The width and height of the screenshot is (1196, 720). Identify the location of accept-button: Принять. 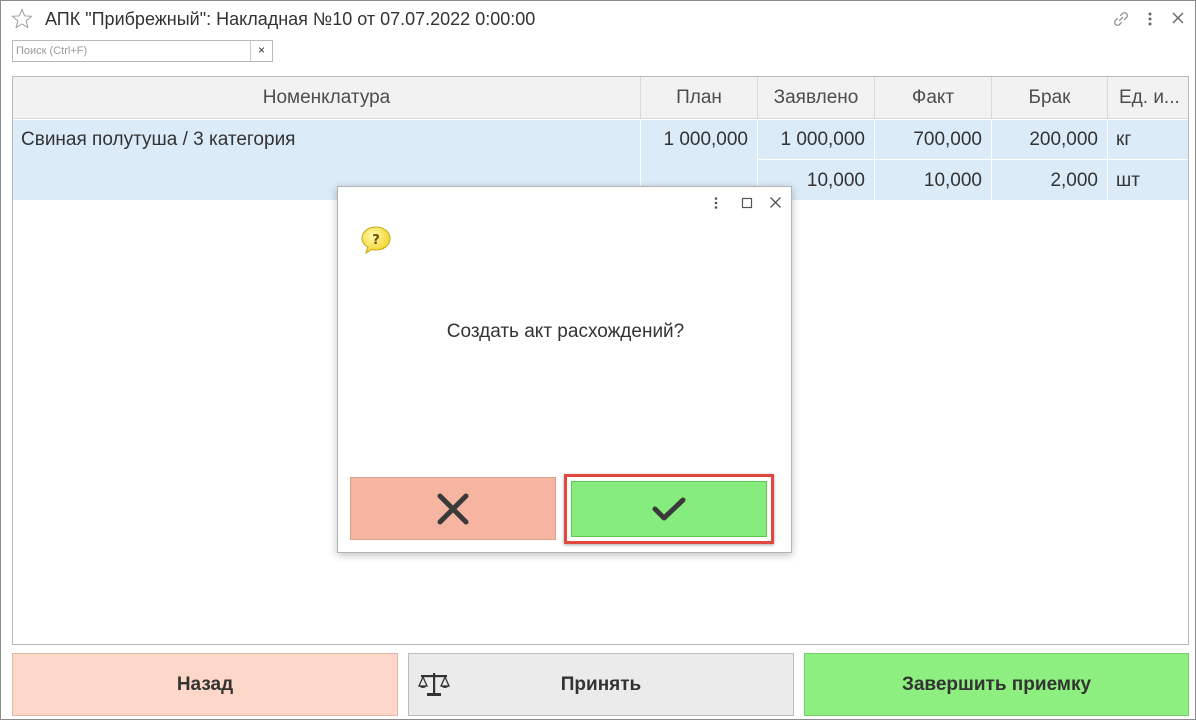
(601, 684).